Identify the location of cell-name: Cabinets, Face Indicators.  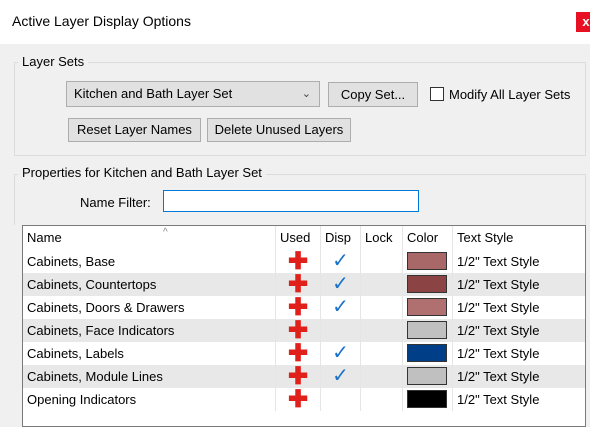
(149, 330).